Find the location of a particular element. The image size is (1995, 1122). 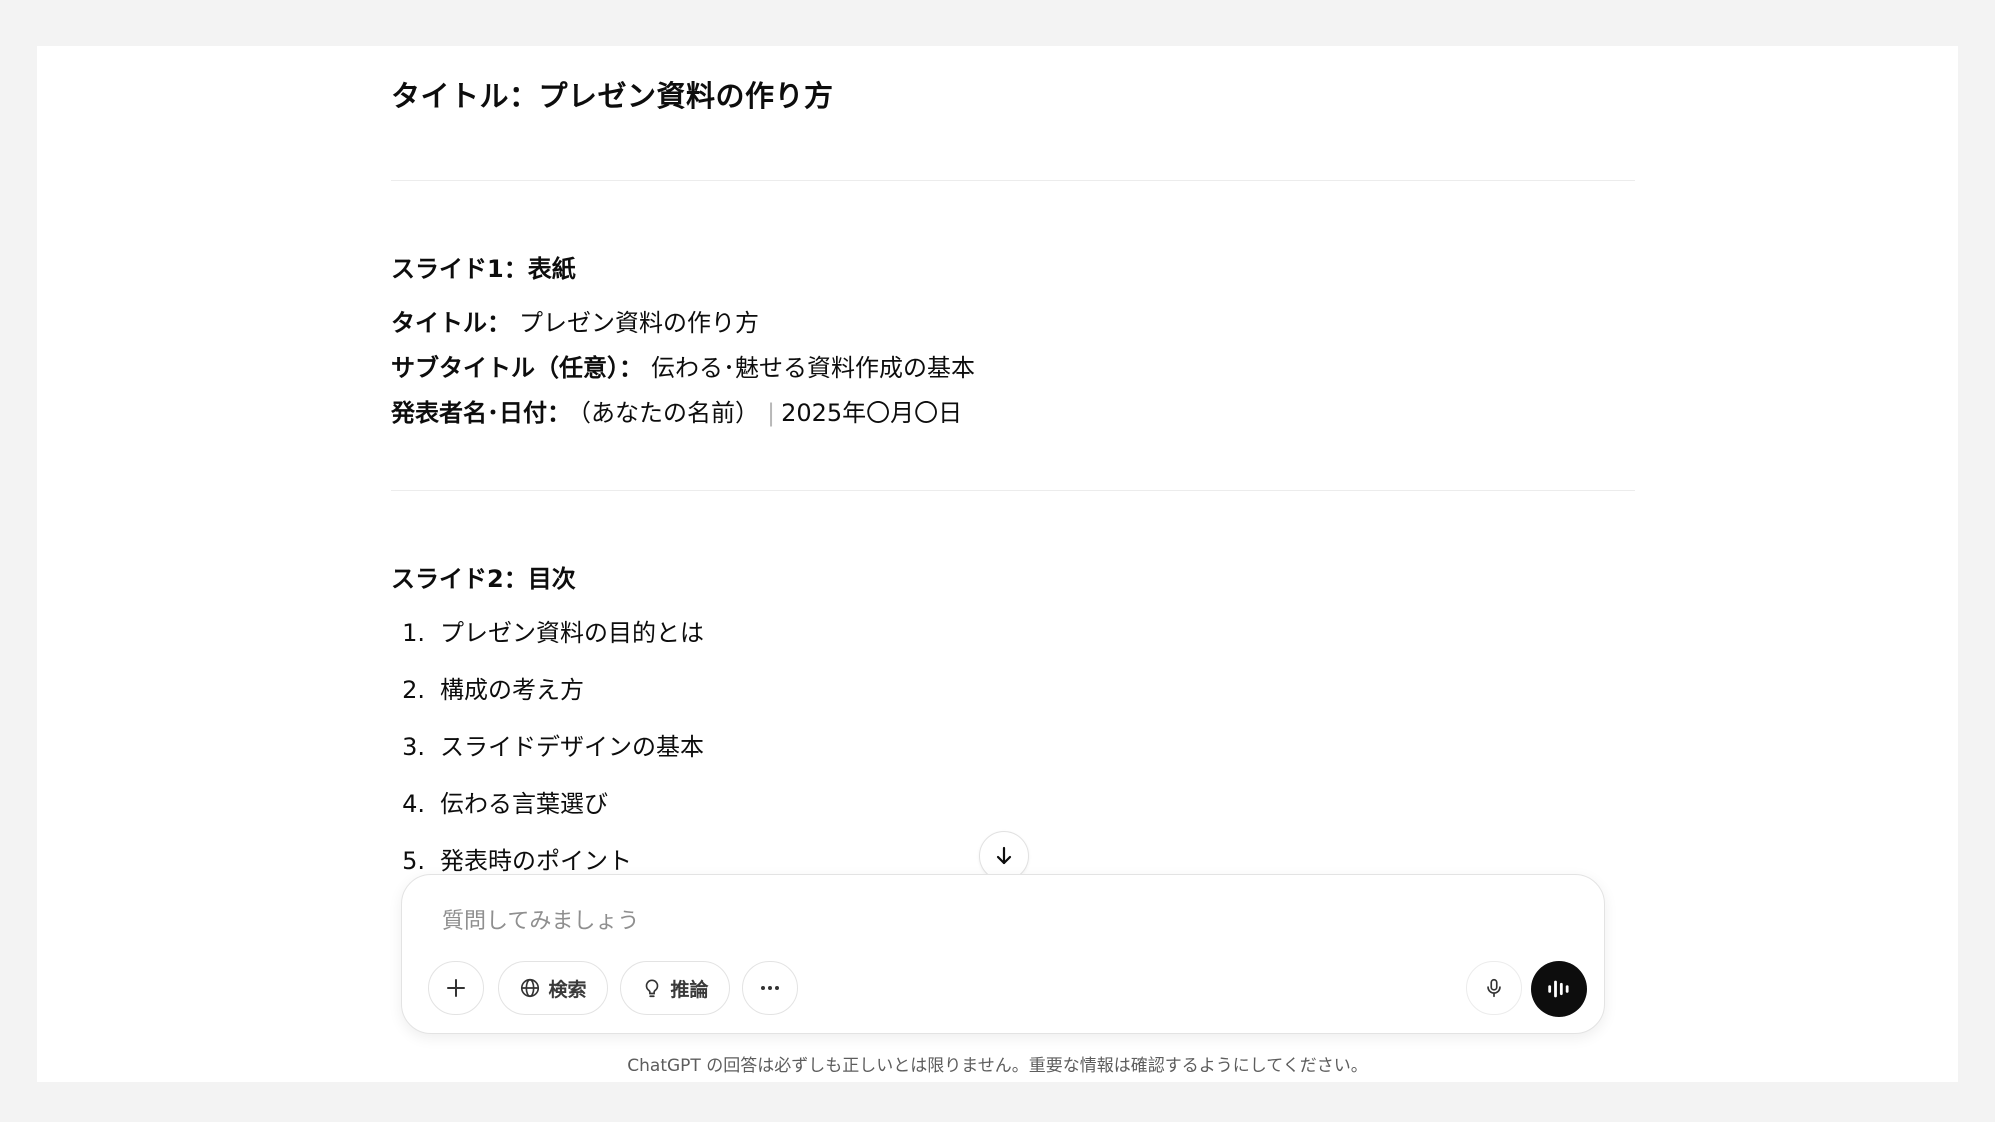

dictate-button is located at coordinates (1494, 988).